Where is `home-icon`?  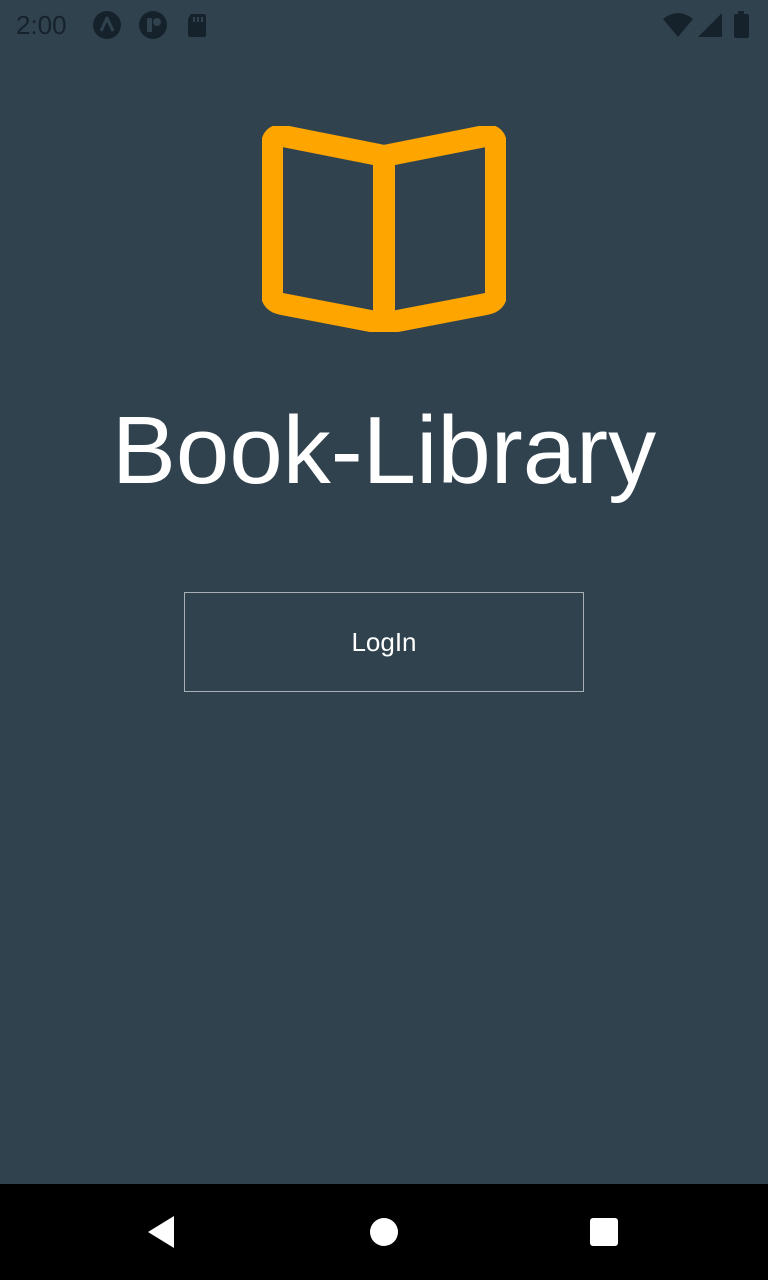 home-icon is located at coordinates (384, 1232).